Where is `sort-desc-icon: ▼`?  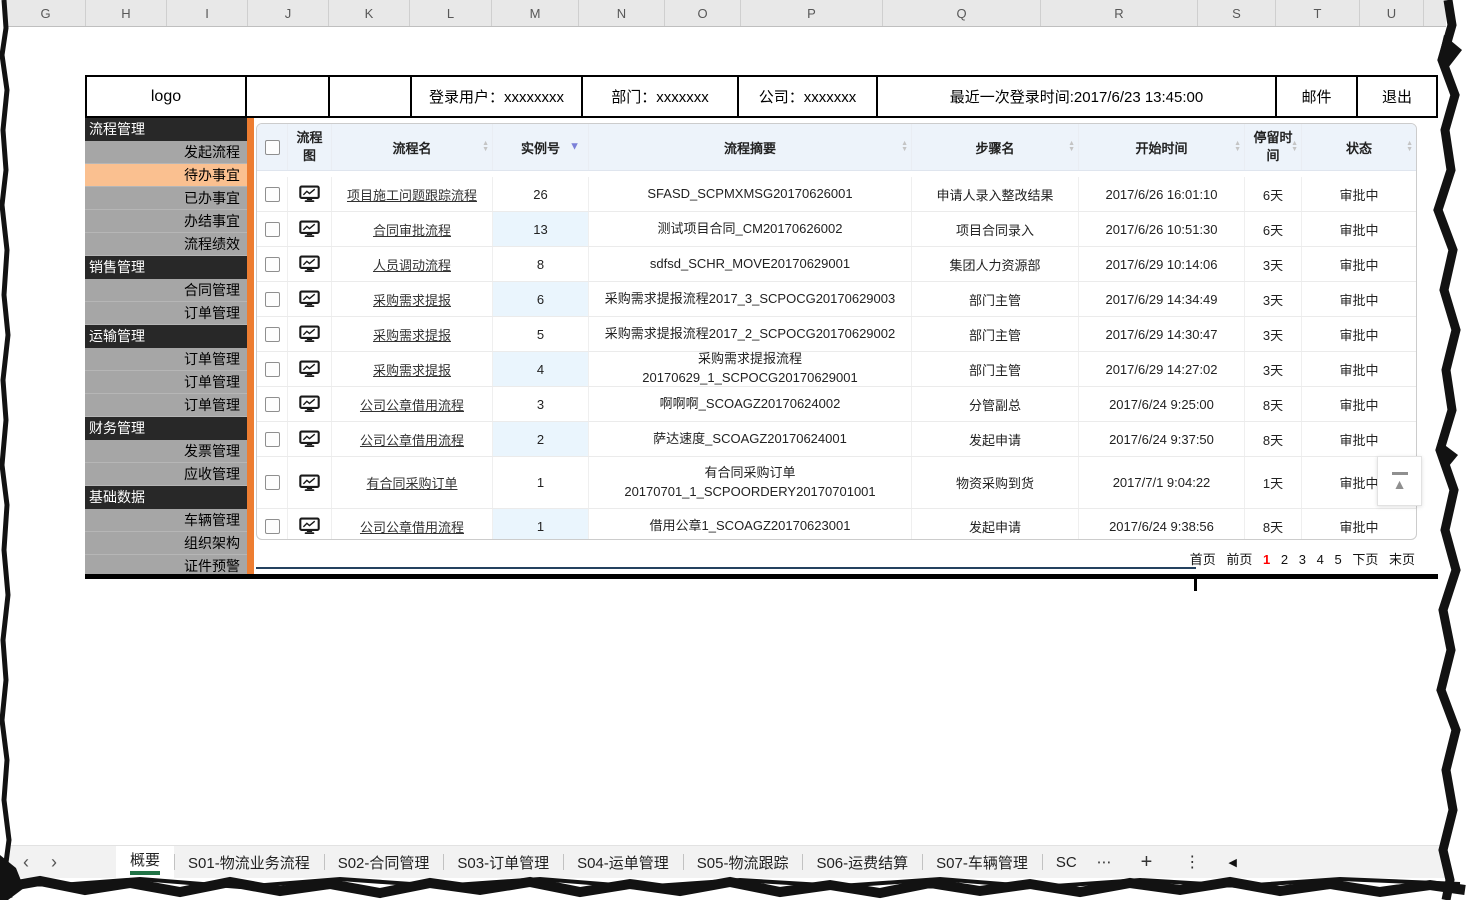 sort-desc-icon: ▼ is located at coordinates (574, 147).